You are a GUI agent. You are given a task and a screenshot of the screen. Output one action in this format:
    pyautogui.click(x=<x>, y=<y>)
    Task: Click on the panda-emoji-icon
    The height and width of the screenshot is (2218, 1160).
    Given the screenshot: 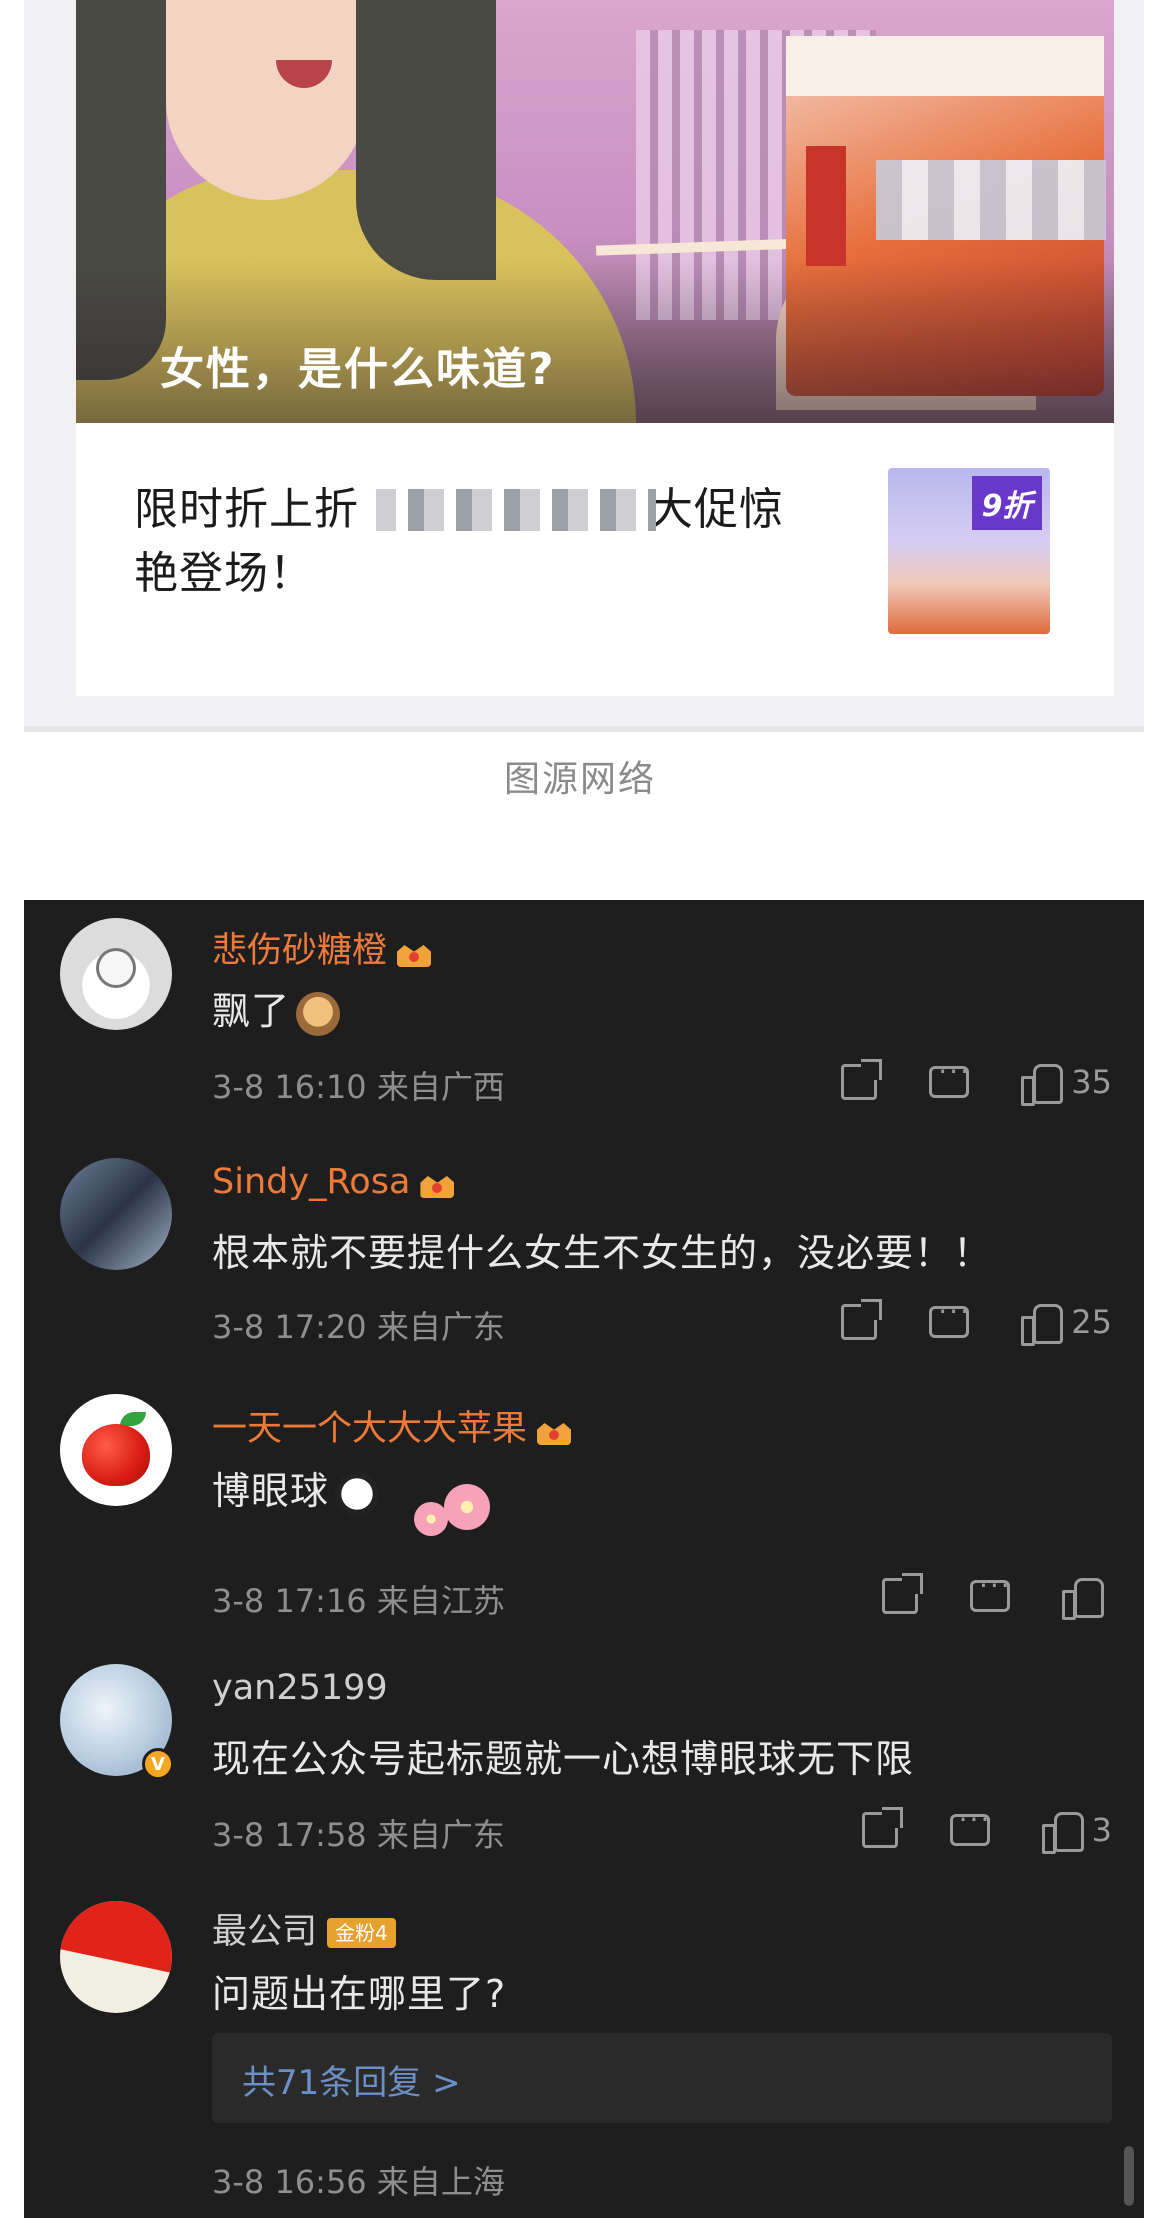 What is the action you would take?
    pyautogui.click(x=357, y=1493)
    